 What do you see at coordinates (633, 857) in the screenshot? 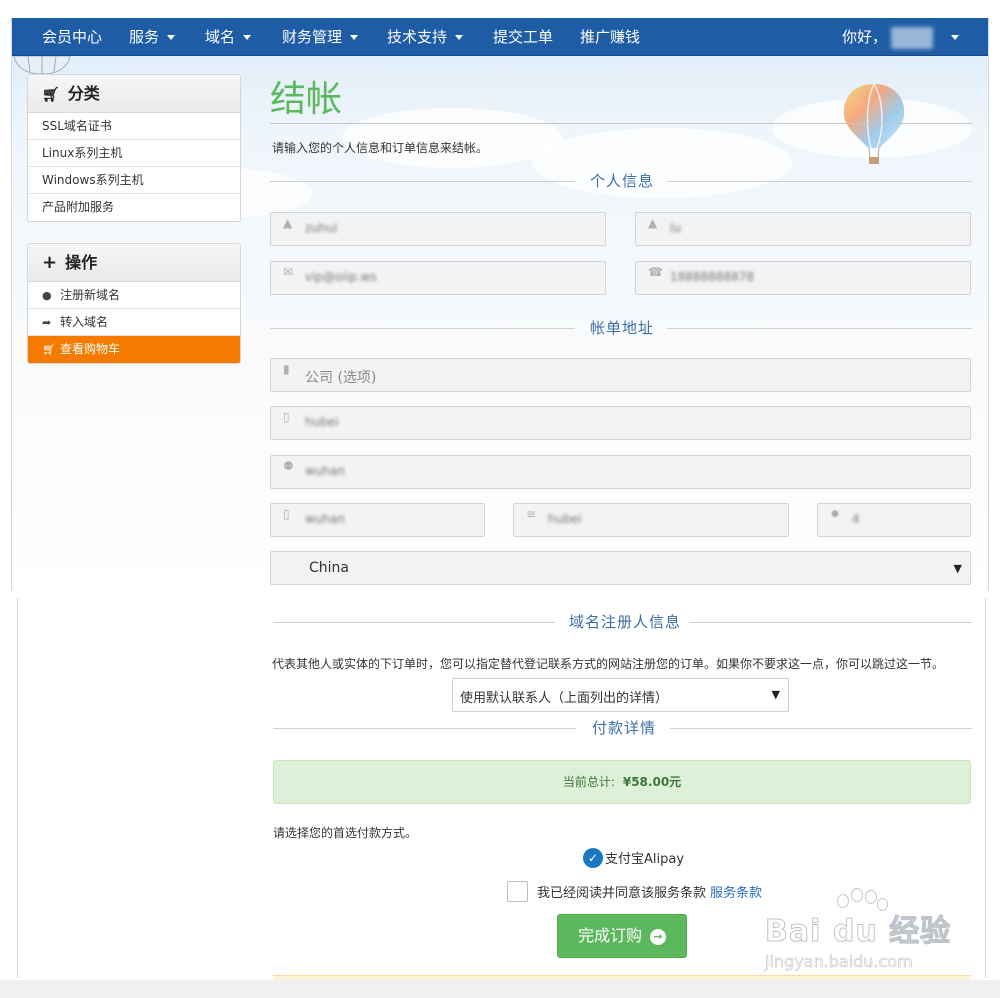
I see `payment-method-alipay: ✓ 支付宝Alipay` at bounding box center [633, 857].